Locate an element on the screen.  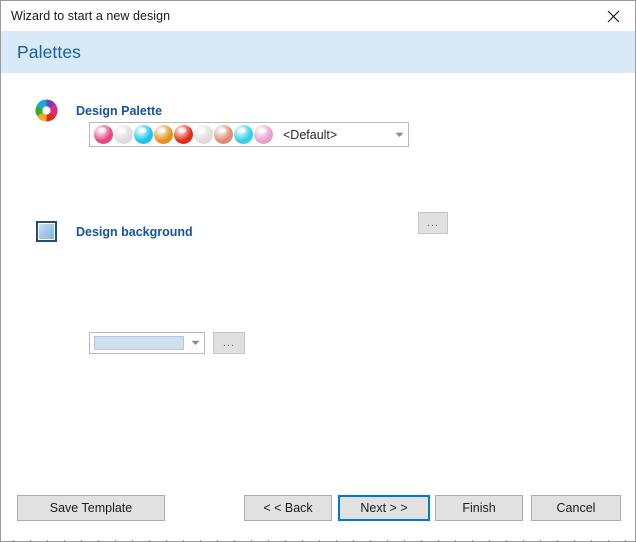
background-color-combobox is located at coordinates (147, 343).